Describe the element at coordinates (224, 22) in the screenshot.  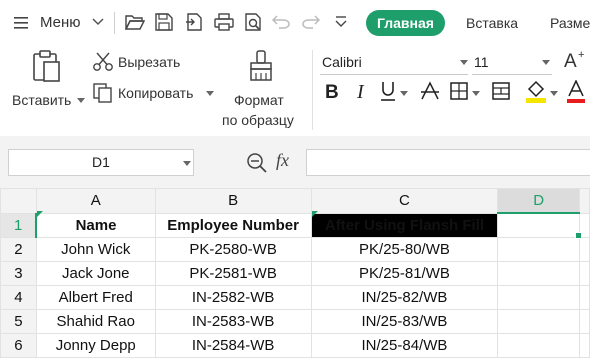
I see `print-icon` at that location.